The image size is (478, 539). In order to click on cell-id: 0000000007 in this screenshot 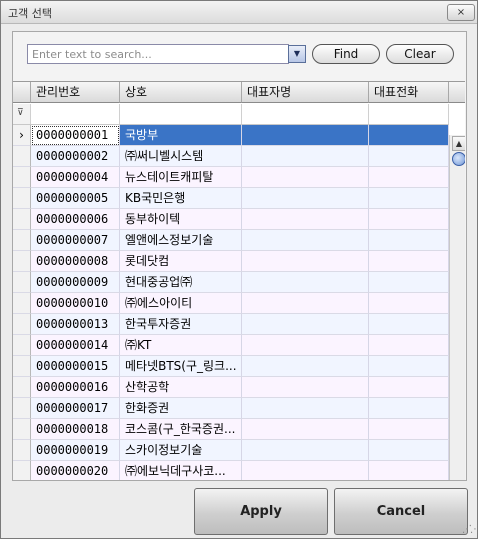, I will do `click(75, 240)`.